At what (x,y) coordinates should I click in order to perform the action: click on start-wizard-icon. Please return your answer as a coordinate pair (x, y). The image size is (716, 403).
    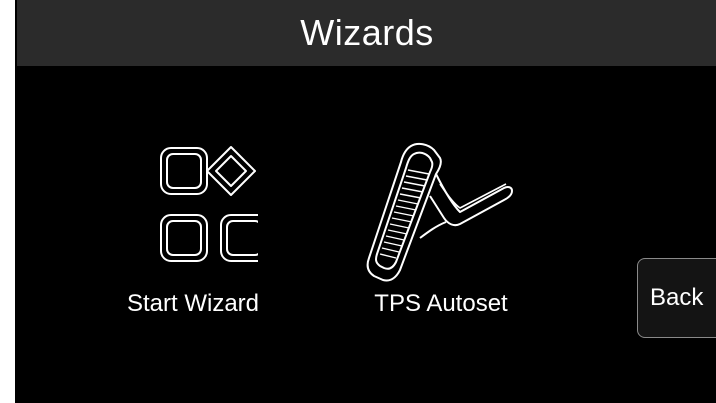
    Looking at the image, I should click on (209, 204).